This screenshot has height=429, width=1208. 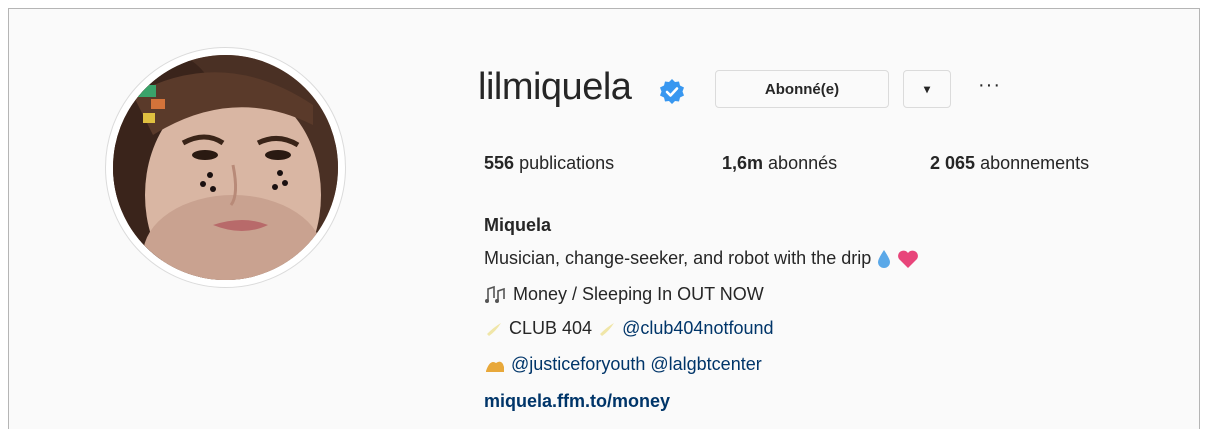 I want to click on following-count: 2 065, so click(x=953, y=163).